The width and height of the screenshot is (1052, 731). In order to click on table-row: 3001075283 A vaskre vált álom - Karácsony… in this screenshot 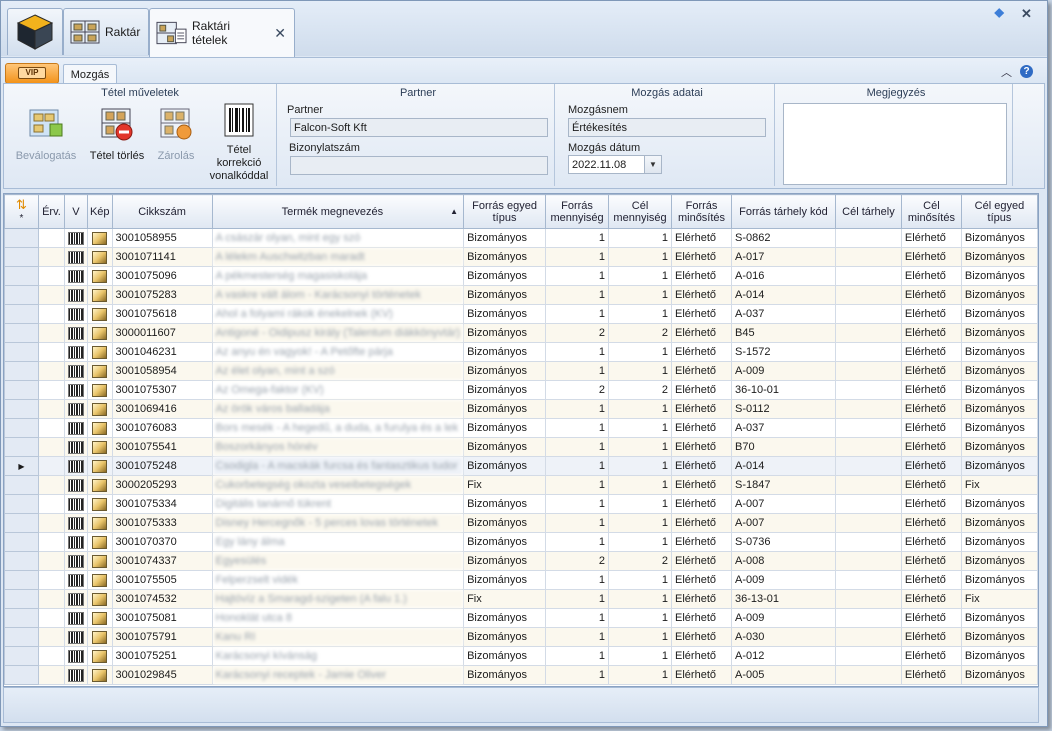, I will do `click(521, 295)`.